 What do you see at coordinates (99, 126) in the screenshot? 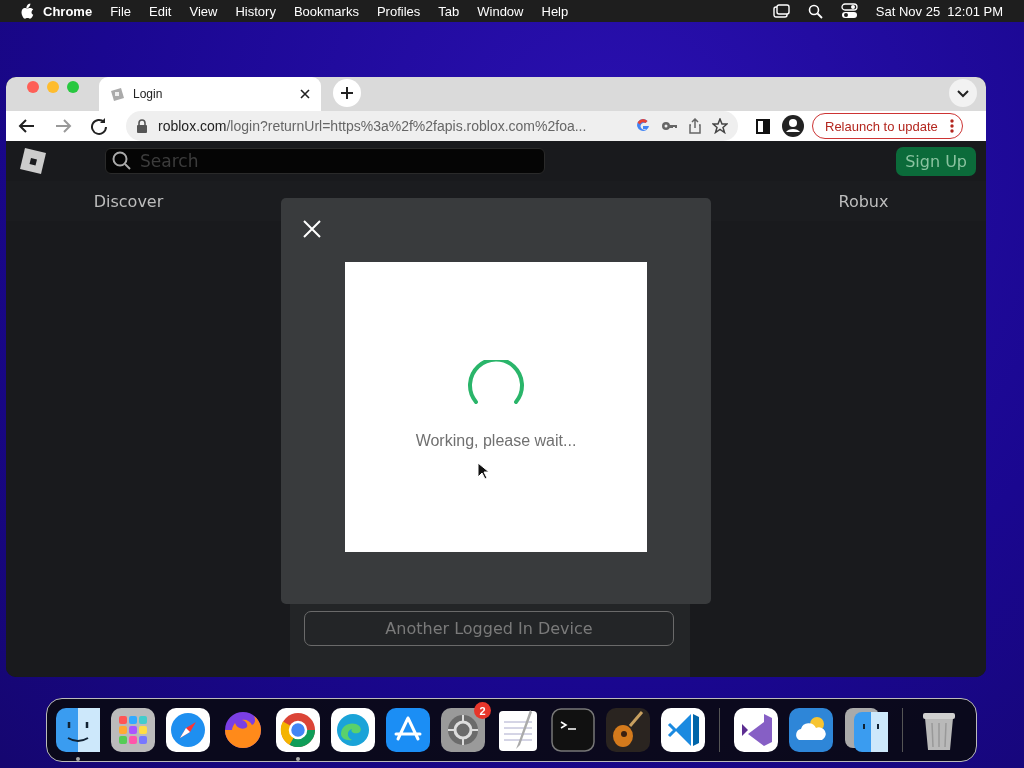
I see `reload-icon` at bounding box center [99, 126].